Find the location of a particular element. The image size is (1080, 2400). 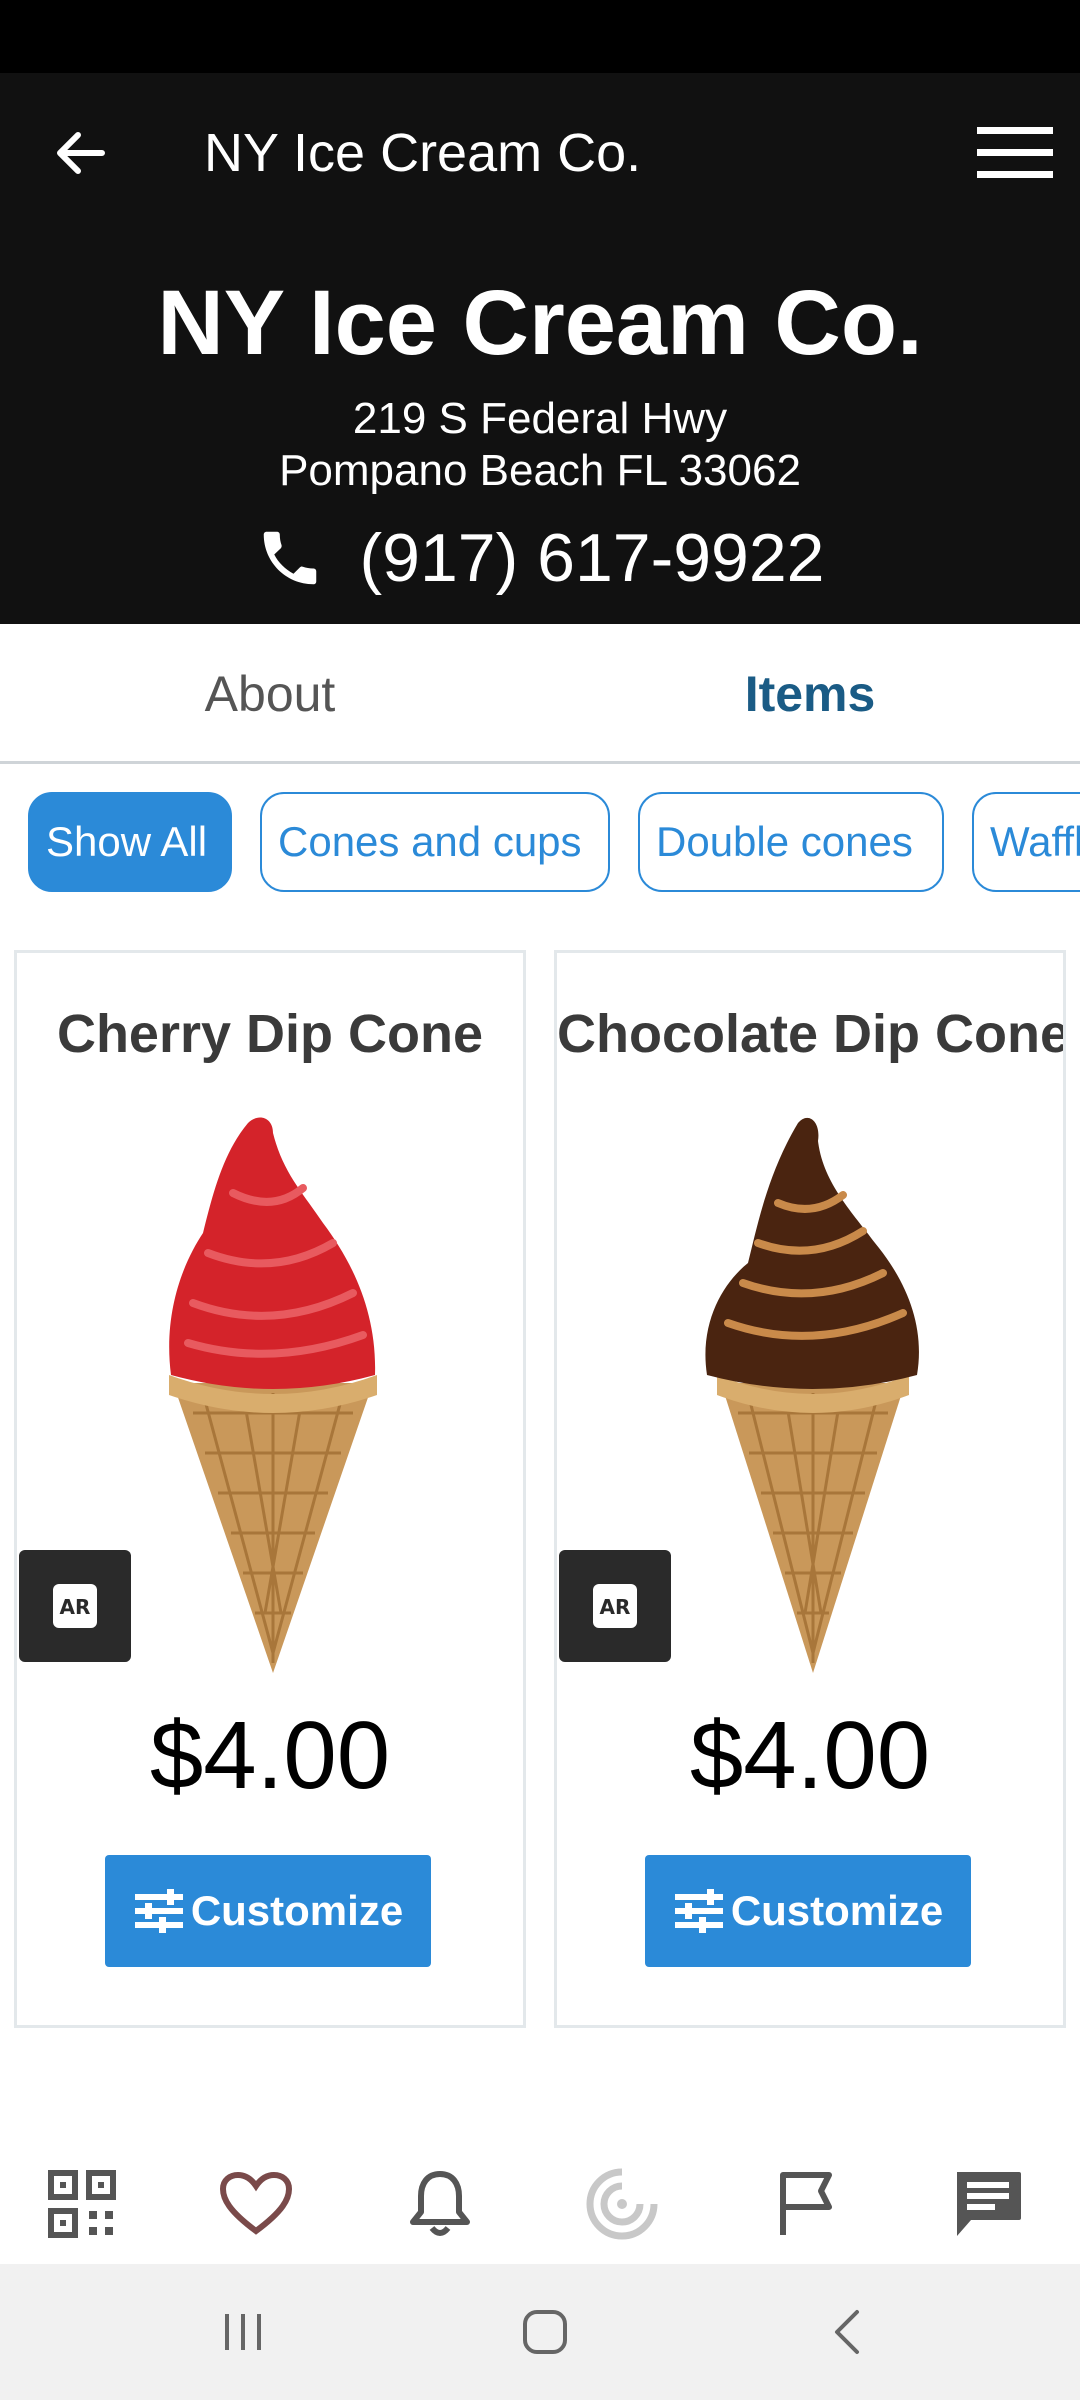

tab-about: About is located at coordinates (270, 694).